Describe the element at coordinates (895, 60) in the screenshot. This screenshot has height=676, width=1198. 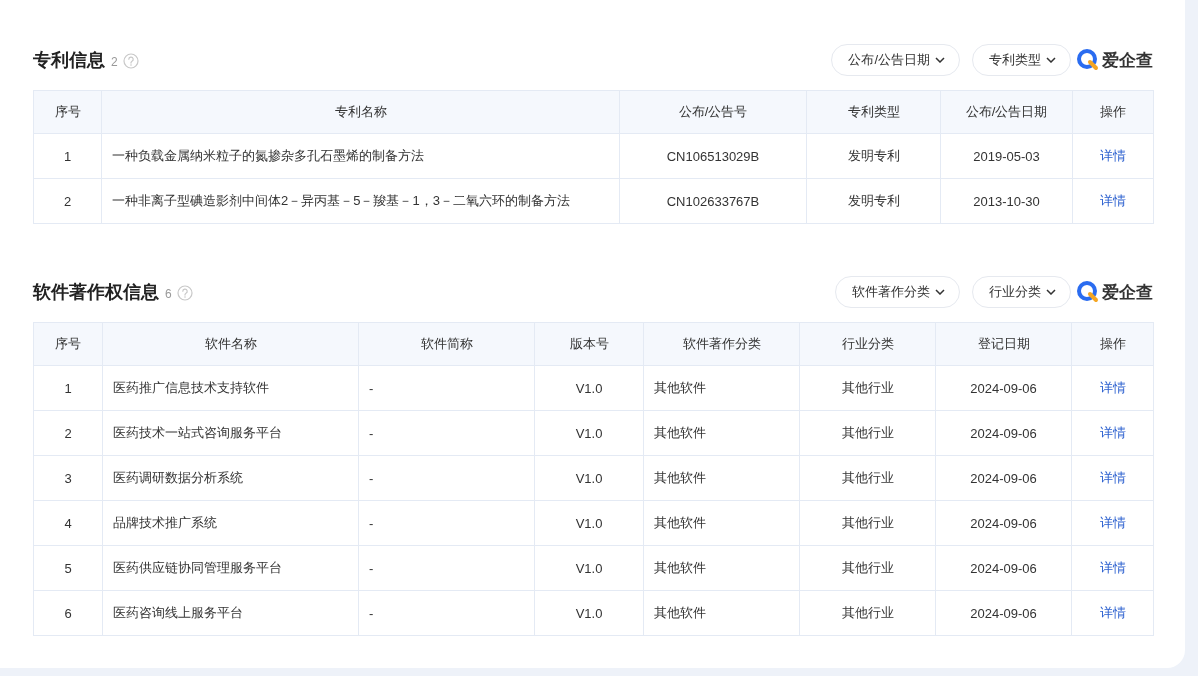
I see `filter-dropdown: 公布/公告日期` at that location.